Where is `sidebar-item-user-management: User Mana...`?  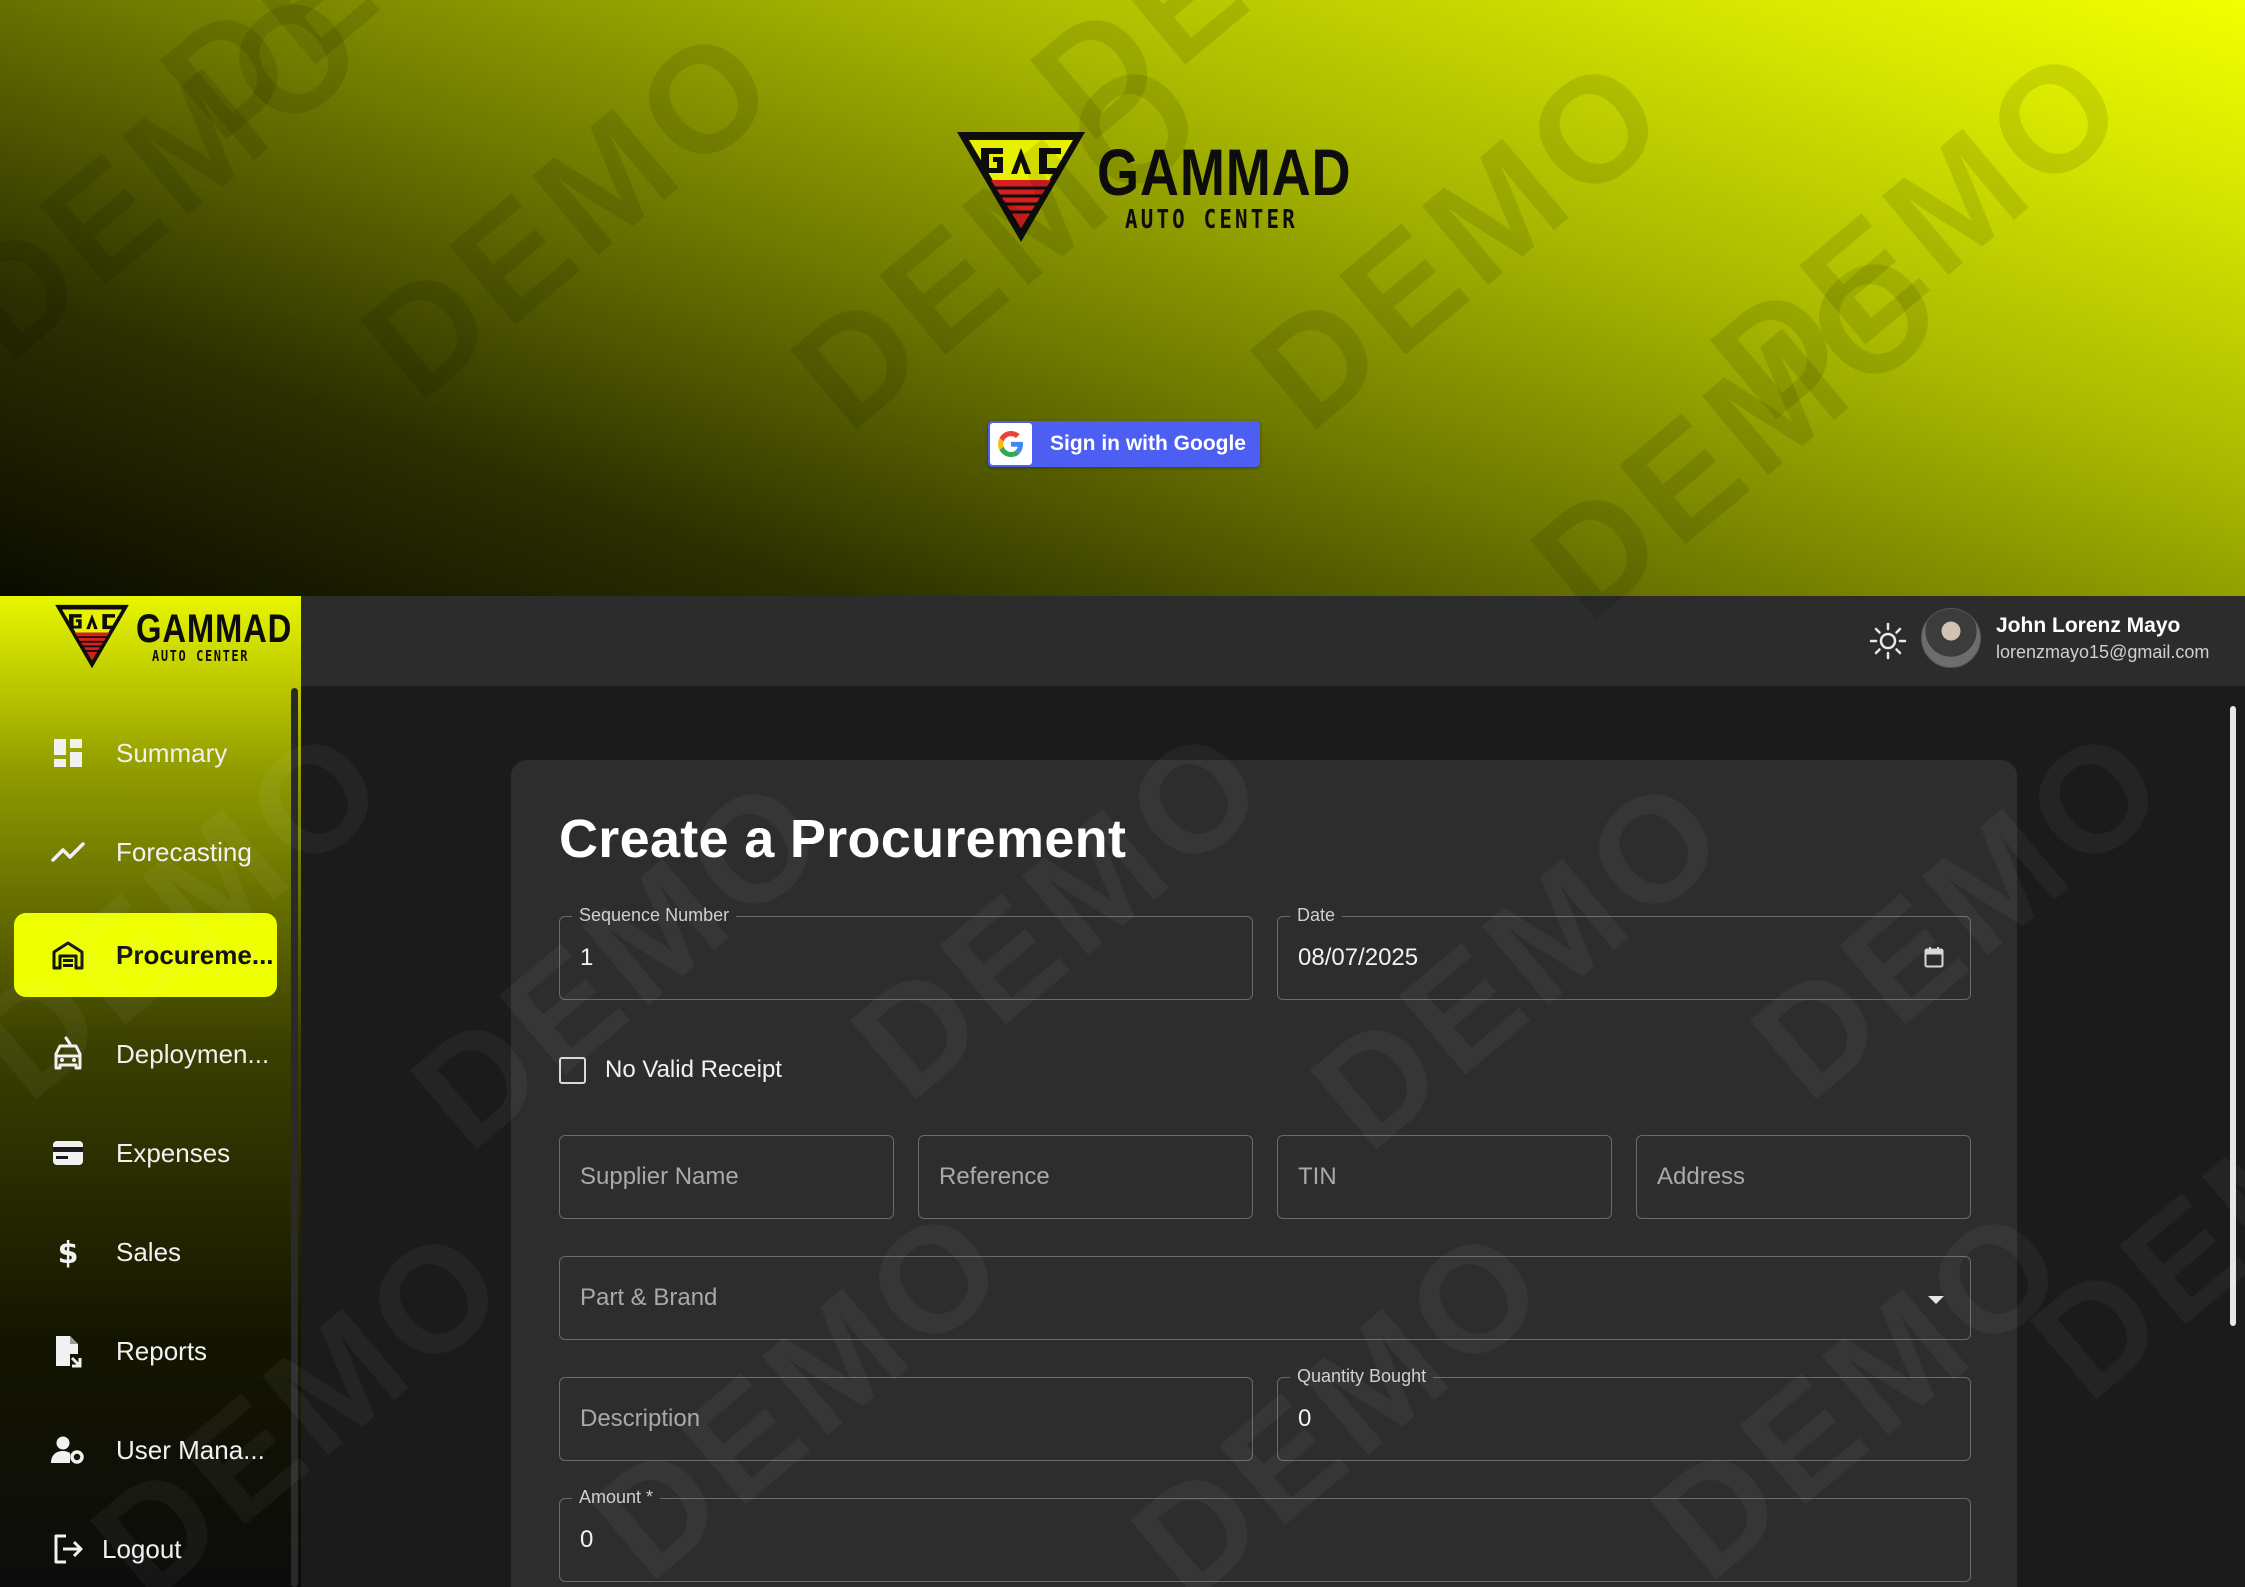
sidebar-item-user-management: User Mana... is located at coordinates (145, 1450).